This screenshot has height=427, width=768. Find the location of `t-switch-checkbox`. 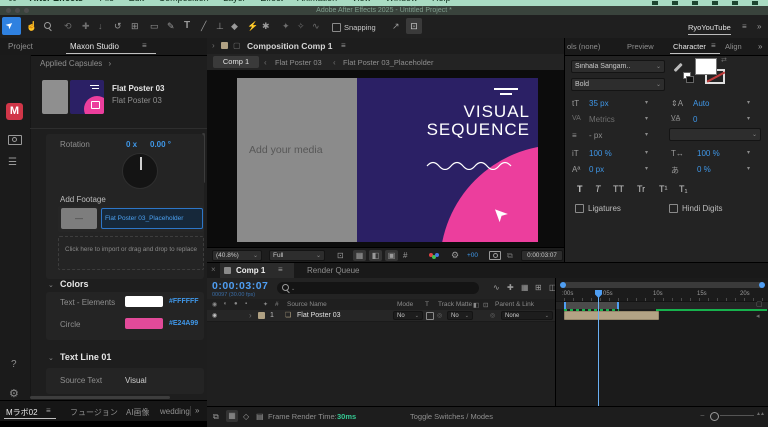

t-switch-checkbox is located at coordinates (430, 316).